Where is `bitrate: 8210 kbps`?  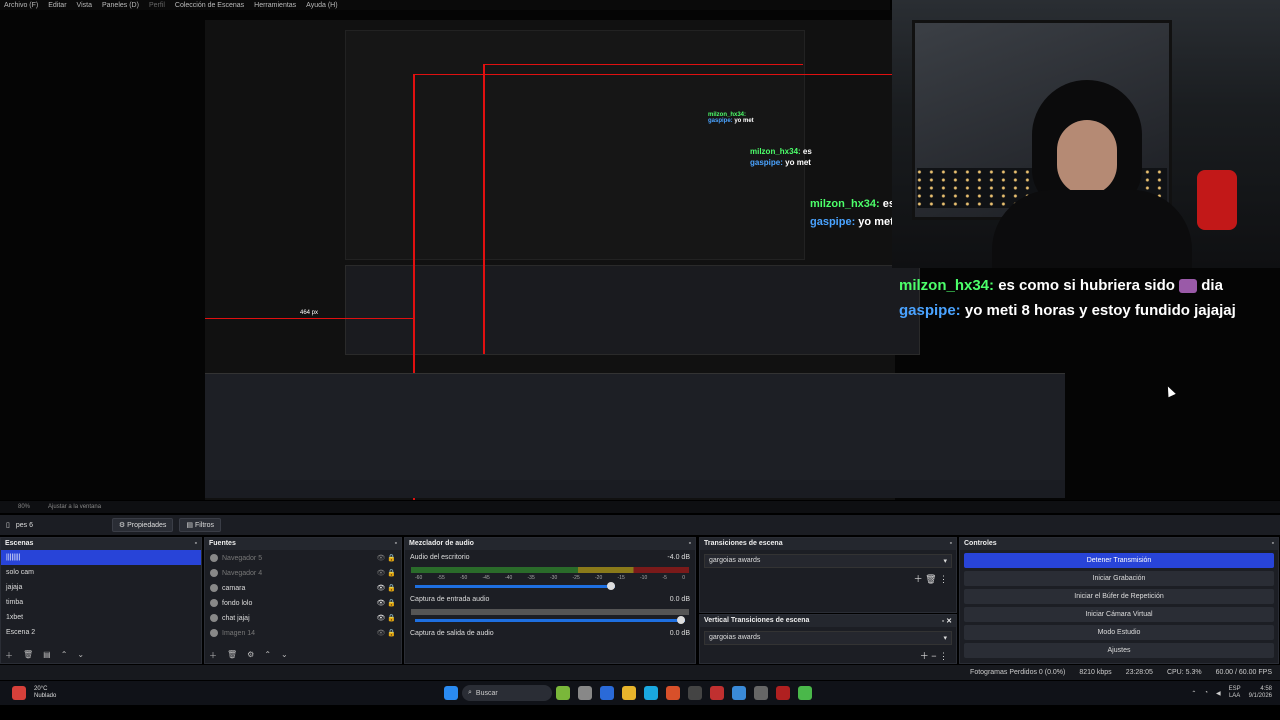
bitrate: 8210 kbps is located at coordinates (1095, 672).